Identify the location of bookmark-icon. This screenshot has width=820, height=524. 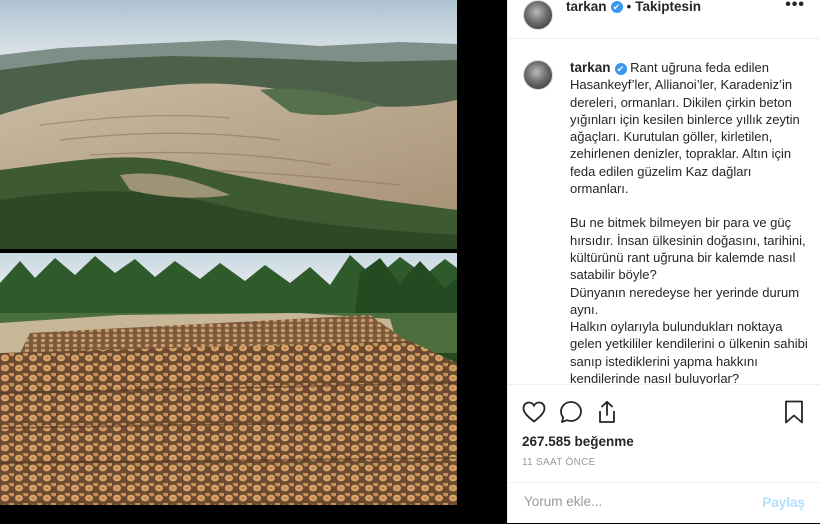
(794, 412).